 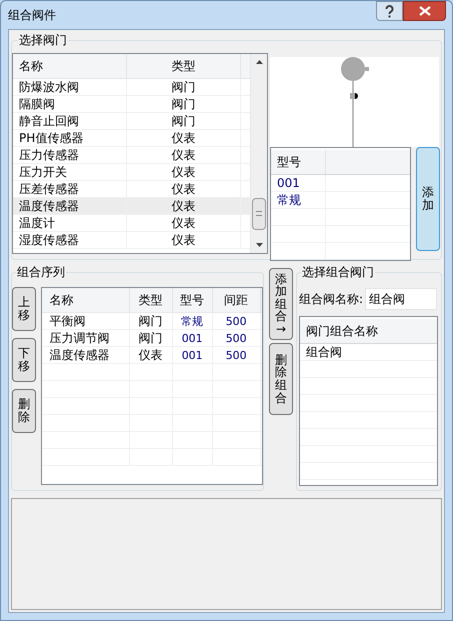 What do you see at coordinates (338, 272) in the screenshot?
I see `group-title: 选择组合阀门` at bounding box center [338, 272].